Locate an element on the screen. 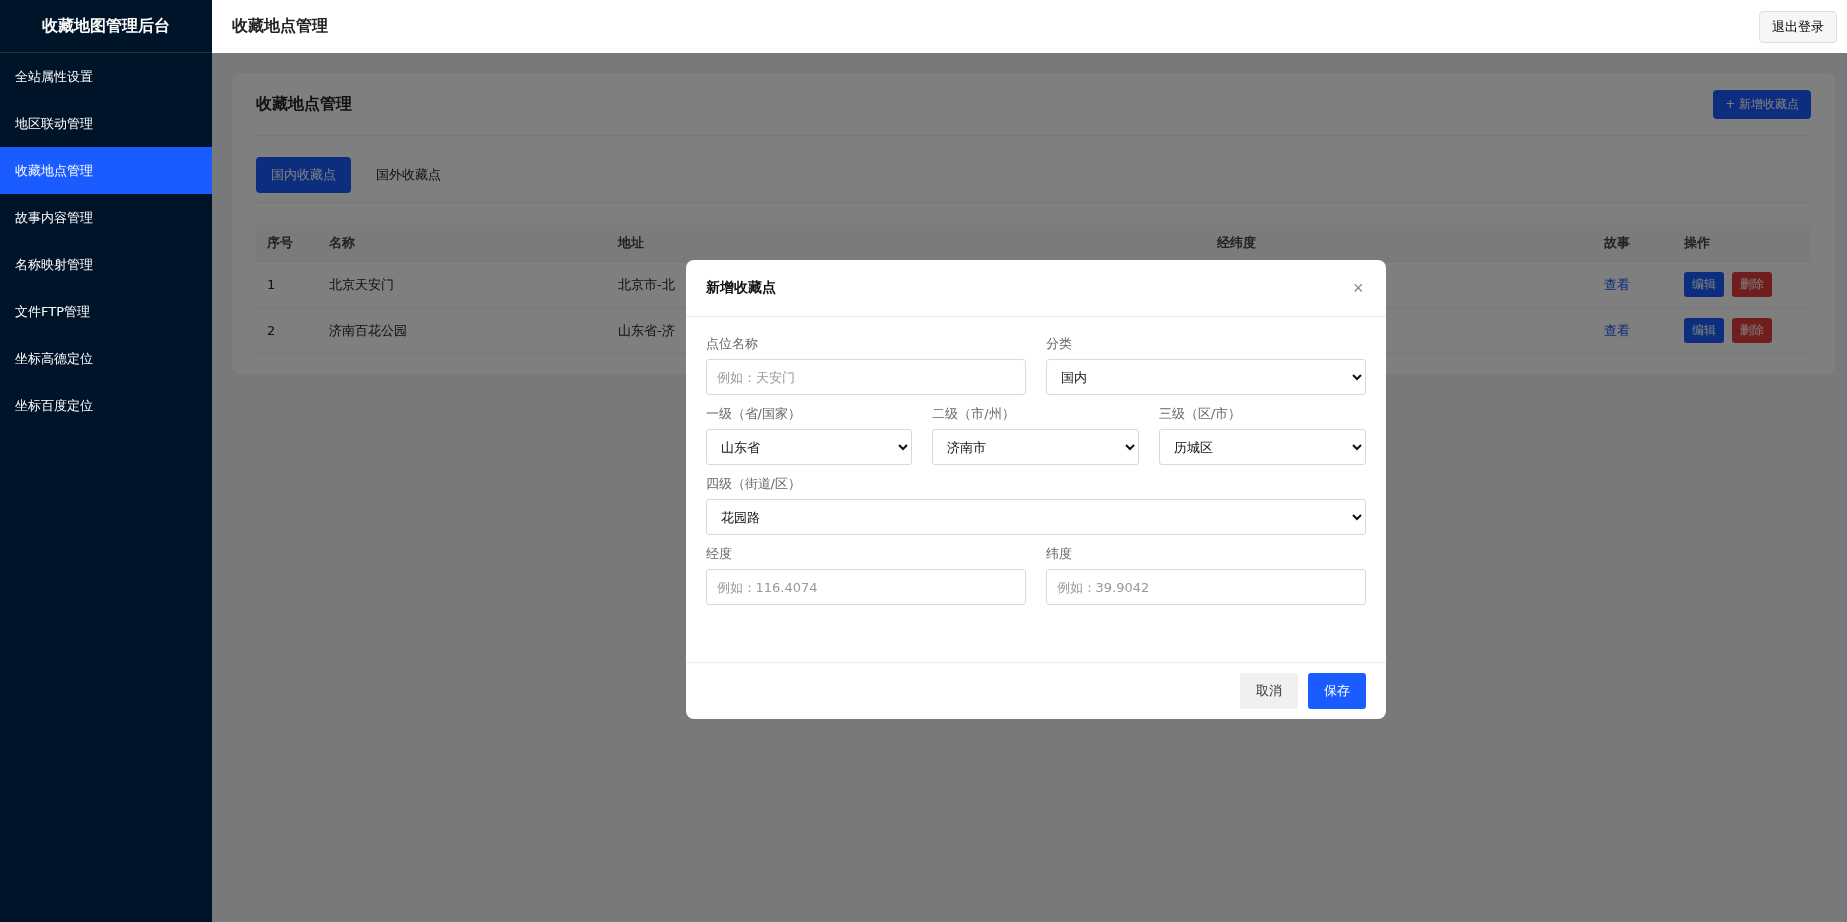 This screenshot has width=1847, height=922. sidebar-item: 坐标高德定位 is located at coordinates (106, 358).